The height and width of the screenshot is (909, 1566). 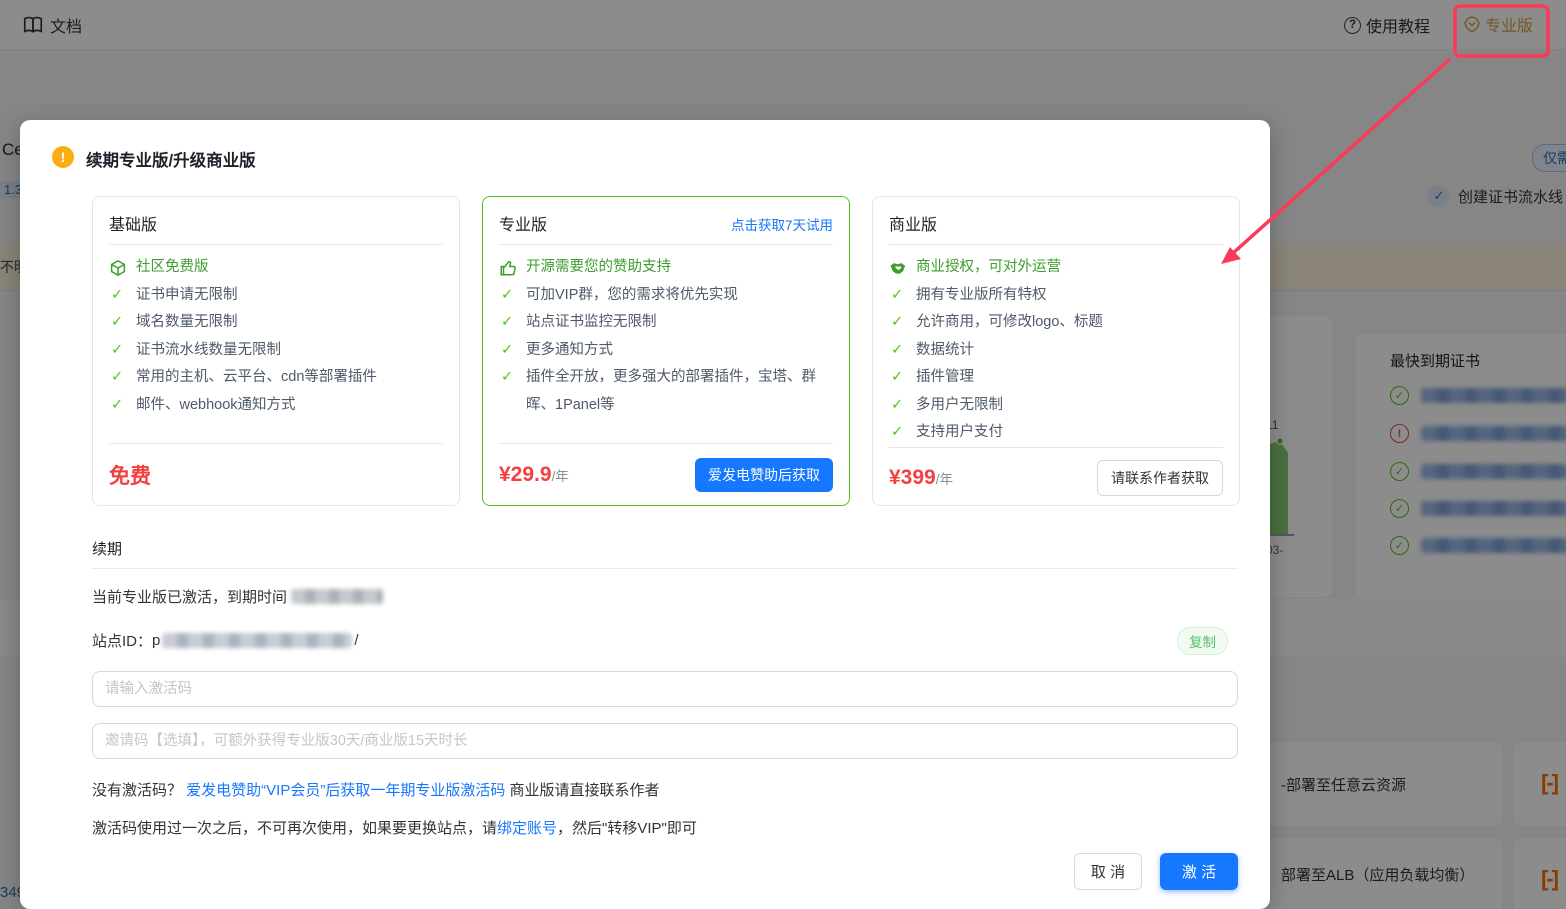 I want to click on plan-feature-text: 证书流水线数量无限制, so click(x=208, y=349).